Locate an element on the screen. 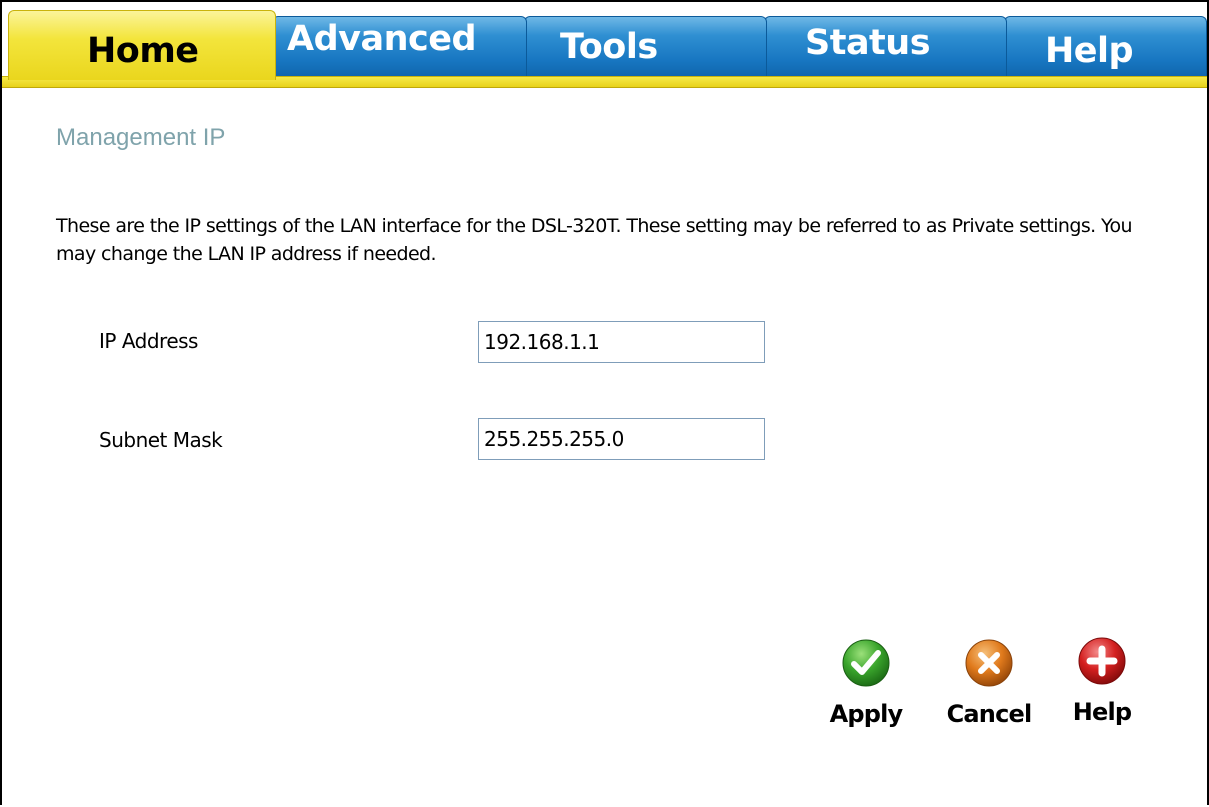  tab-status: Status is located at coordinates (885, 47).